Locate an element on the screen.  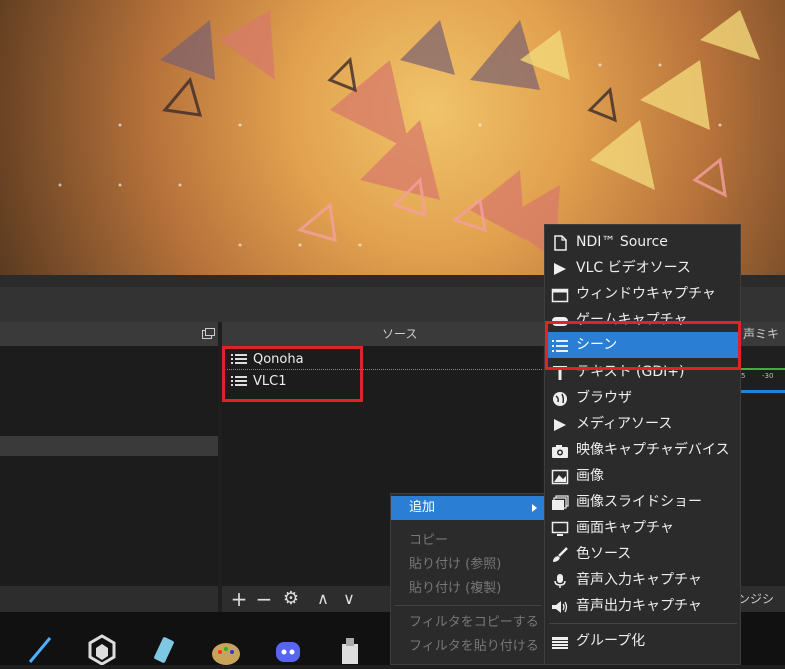
scenes-dock-title is located at coordinates (109, 334).